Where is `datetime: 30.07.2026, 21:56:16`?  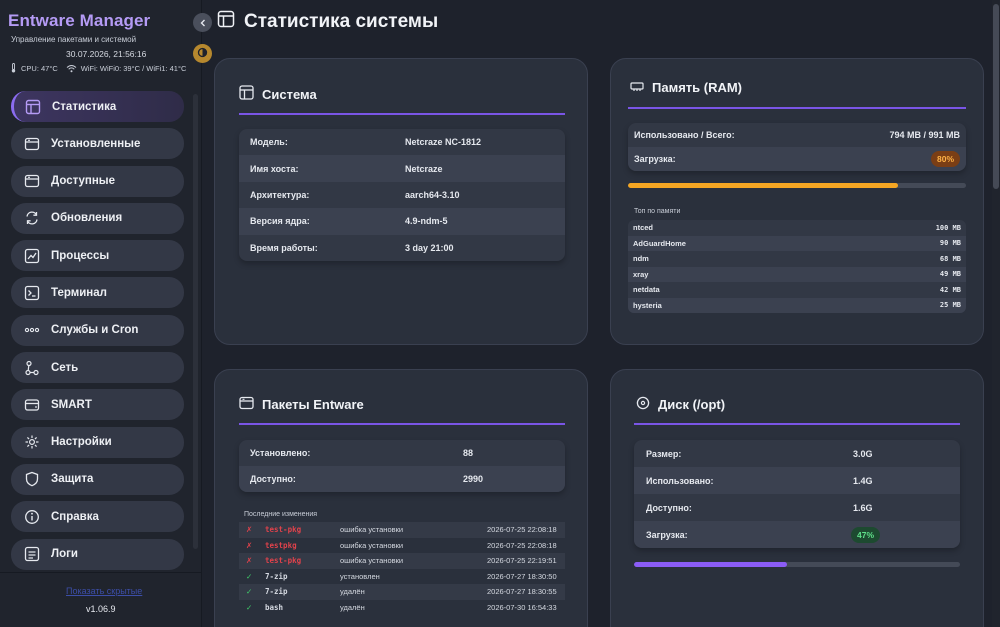
datetime: 30.07.2026, 21:56:16 is located at coordinates (106, 54).